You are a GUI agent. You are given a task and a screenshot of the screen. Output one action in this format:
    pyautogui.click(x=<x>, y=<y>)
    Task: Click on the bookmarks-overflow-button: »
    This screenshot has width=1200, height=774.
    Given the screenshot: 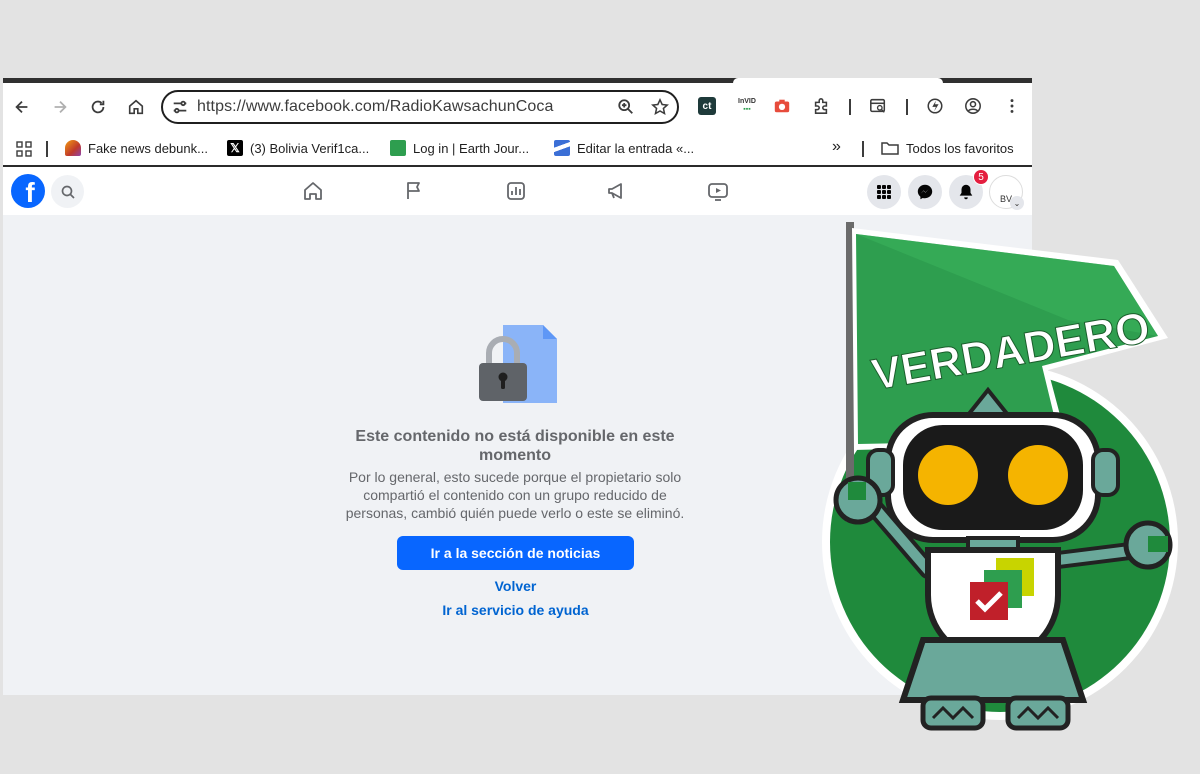 What is the action you would take?
    pyautogui.click(x=836, y=147)
    